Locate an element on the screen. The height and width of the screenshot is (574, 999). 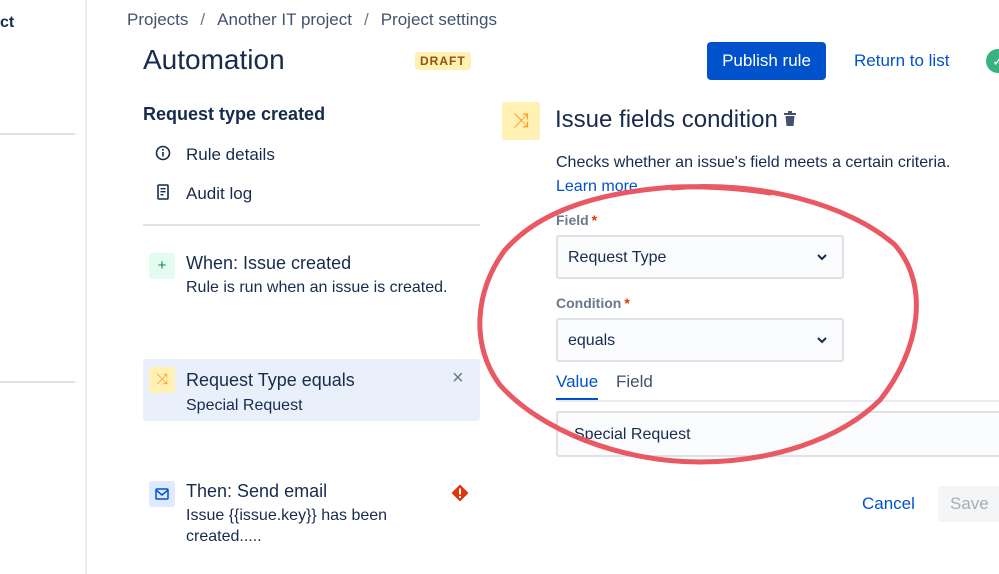
condition-select: equals is located at coordinates (700, 340).